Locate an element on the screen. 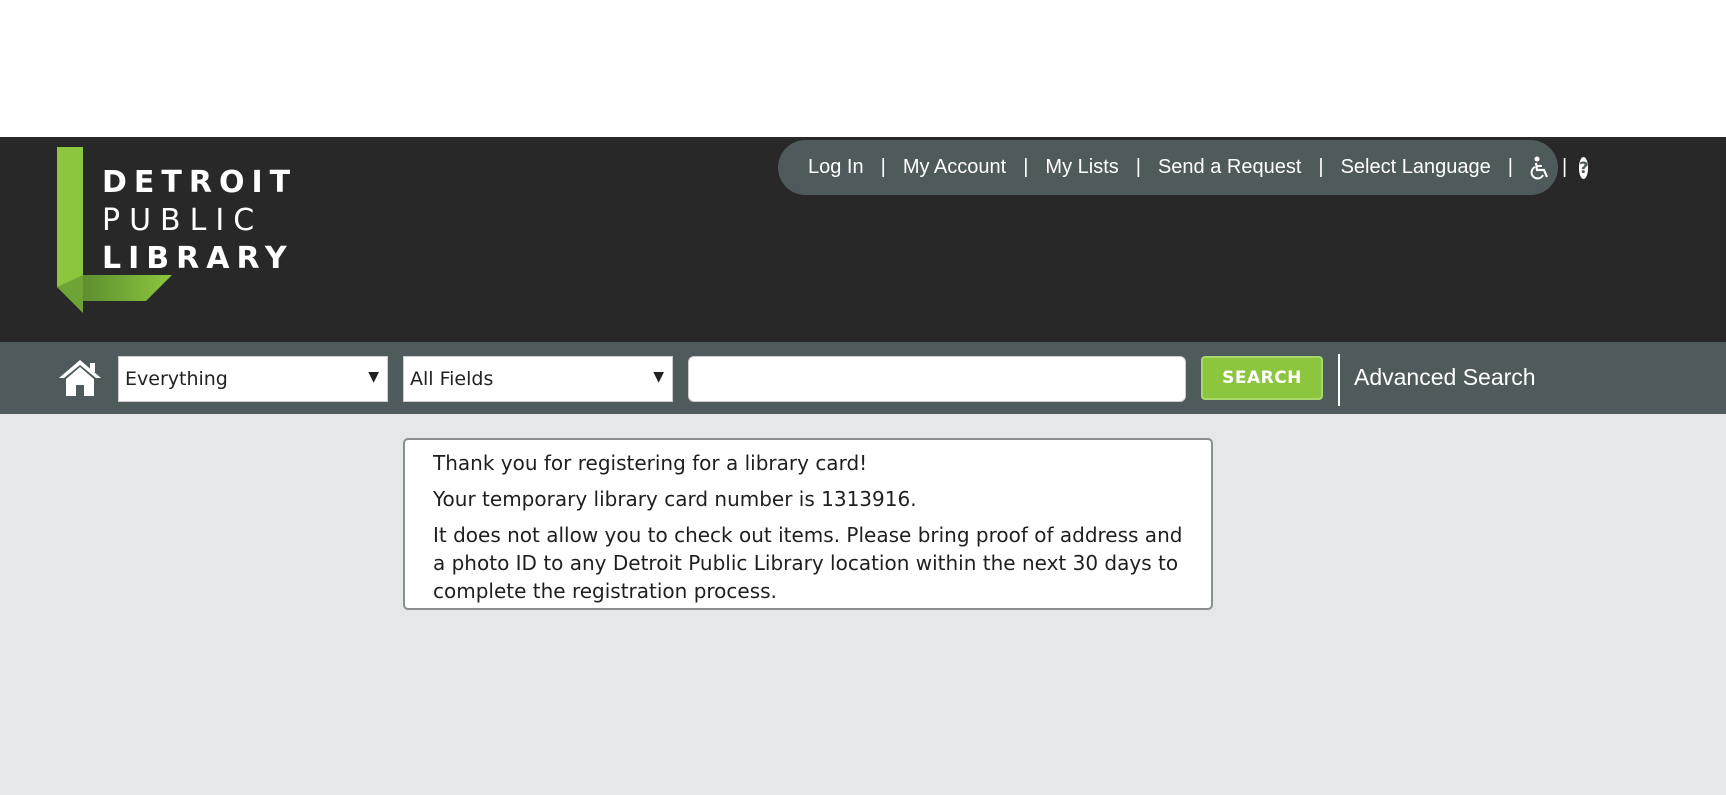  home-icon is located at coordinates (80, 378).